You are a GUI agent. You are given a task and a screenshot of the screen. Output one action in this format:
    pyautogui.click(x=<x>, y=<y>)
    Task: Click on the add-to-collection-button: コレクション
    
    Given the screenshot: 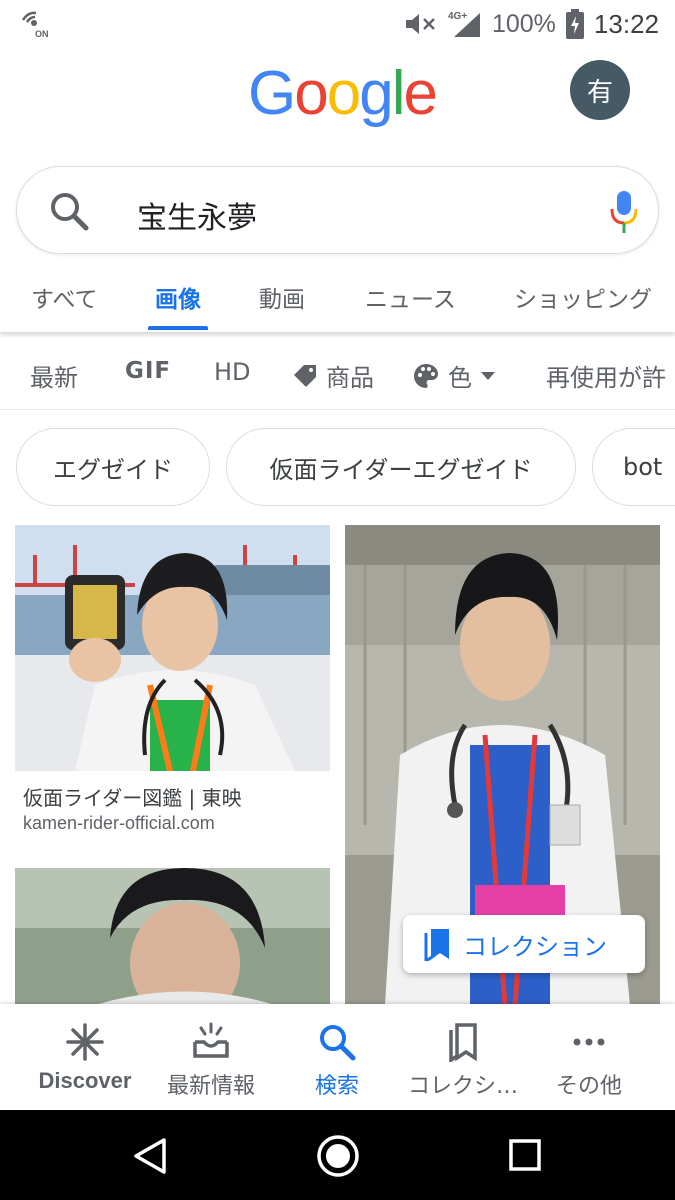 What is the action you would take?
    pyautogui.click(x=524, y=944)
    